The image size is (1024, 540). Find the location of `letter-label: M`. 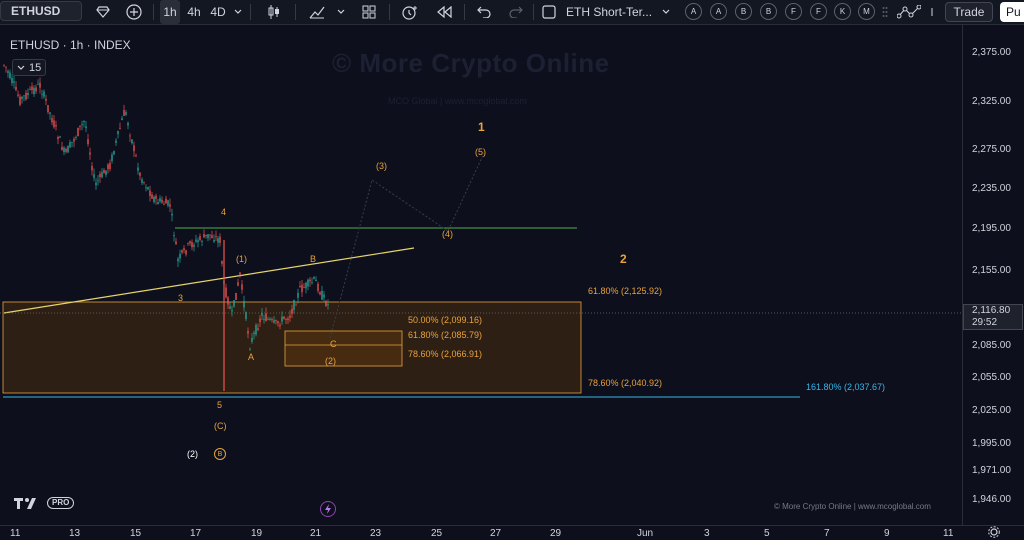

letter-label: M is located at coordinates (866, 11).